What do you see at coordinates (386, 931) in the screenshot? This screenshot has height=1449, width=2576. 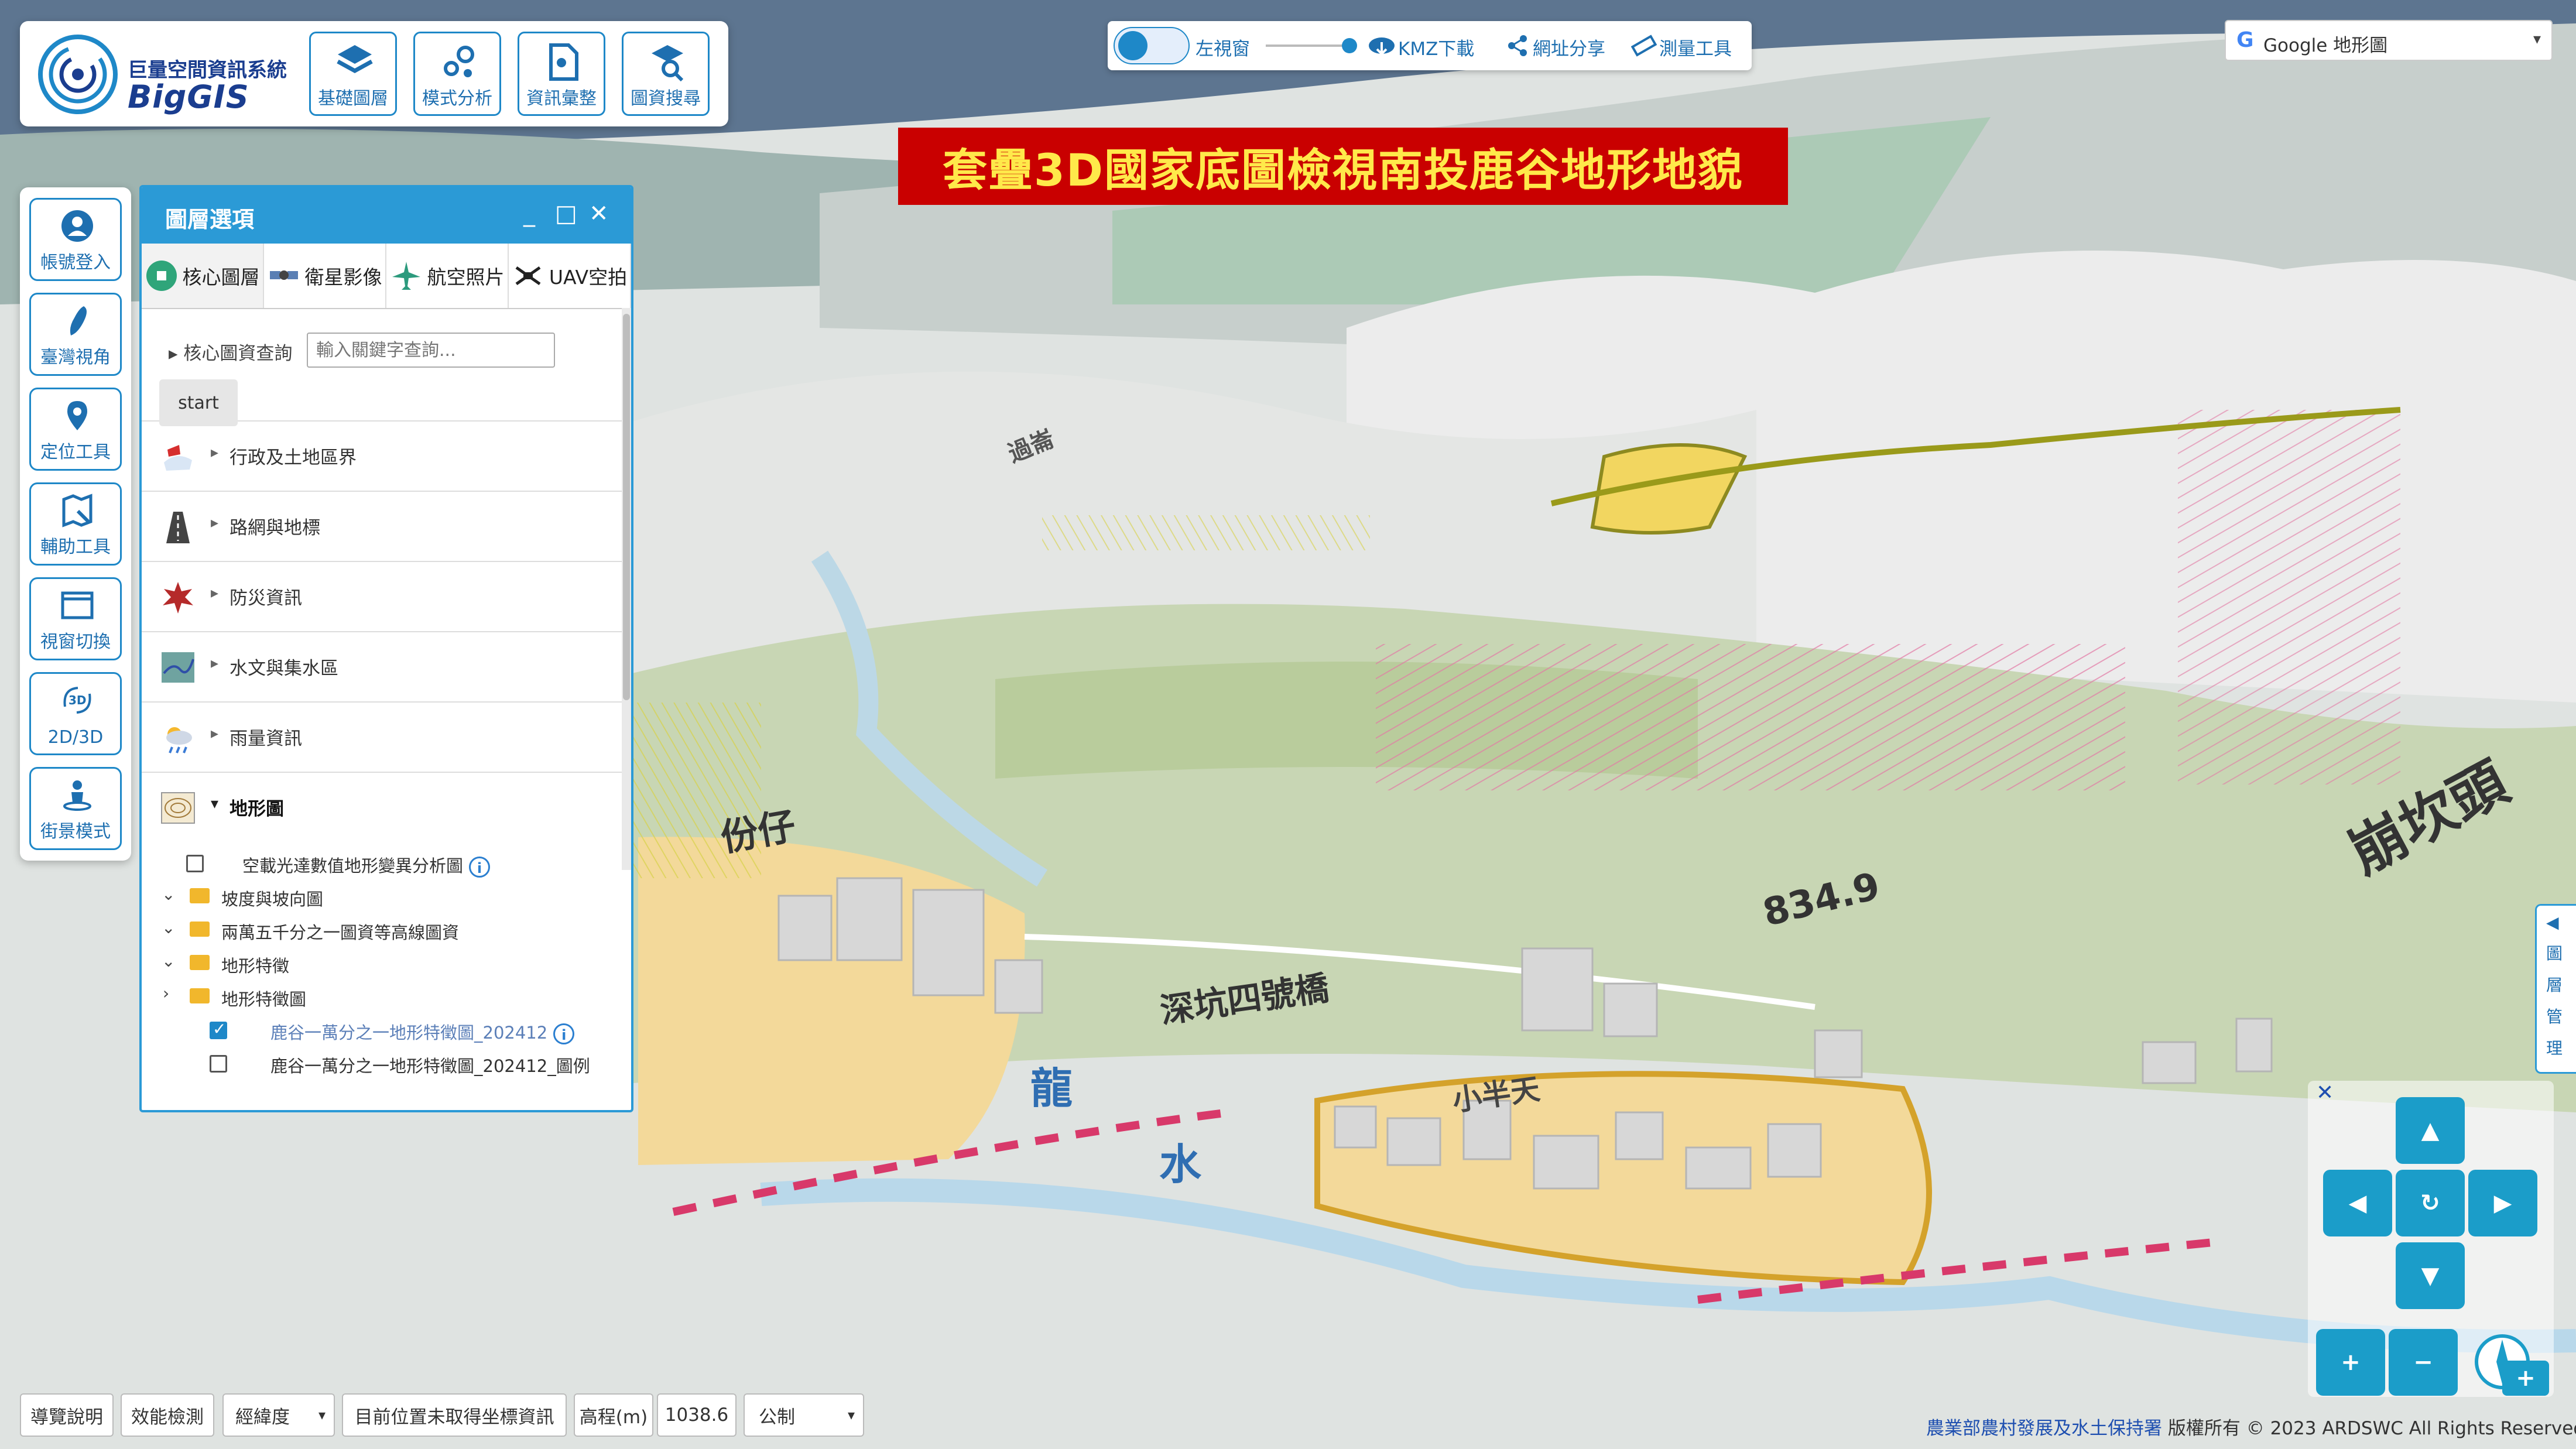 I see `tree-item: ⌄ 兩萬五千分之一圖資等高線圖資` at bounding box center [386, 931].